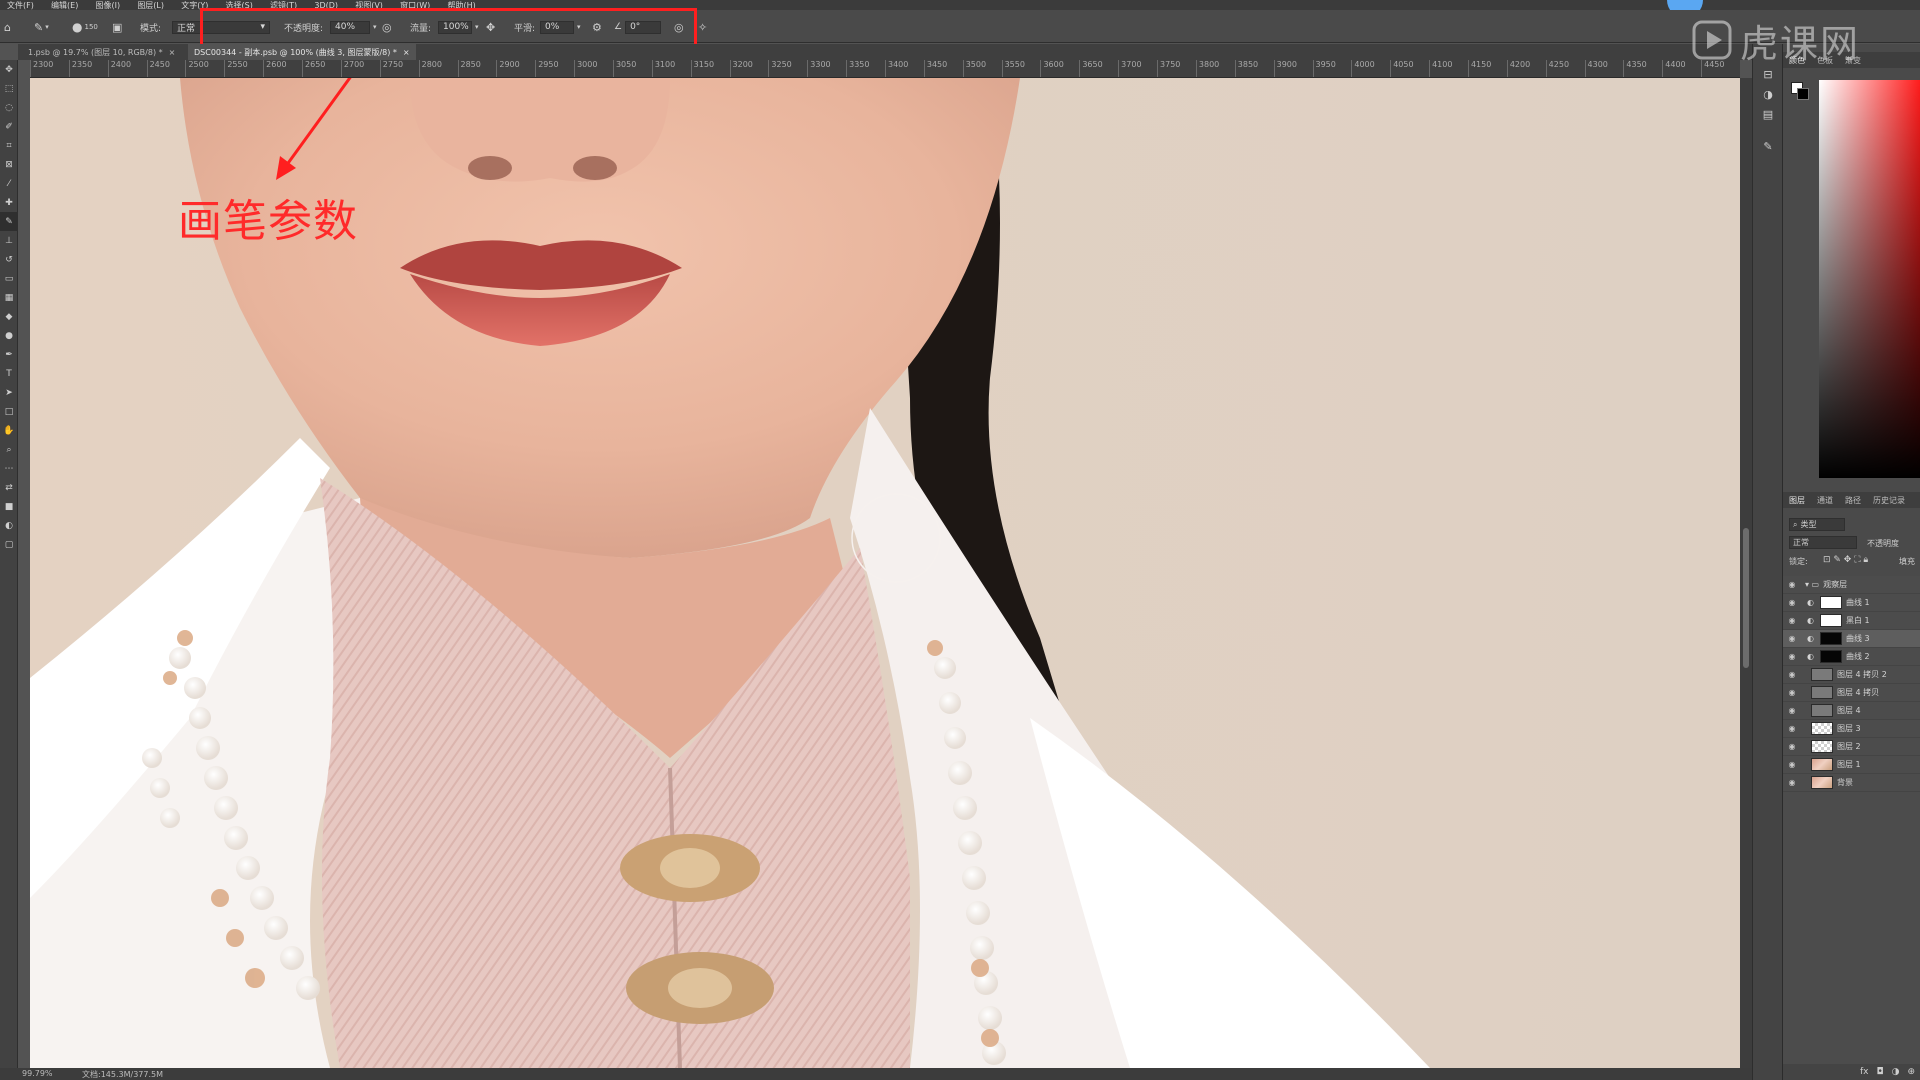 Image resolution: width=1920 pixels, height=1080 pixels. What do you see at coordinates (1810, 656) in the screenshot?
I see `adjustment-icon: ◐` at bounding box center [1810, 656].